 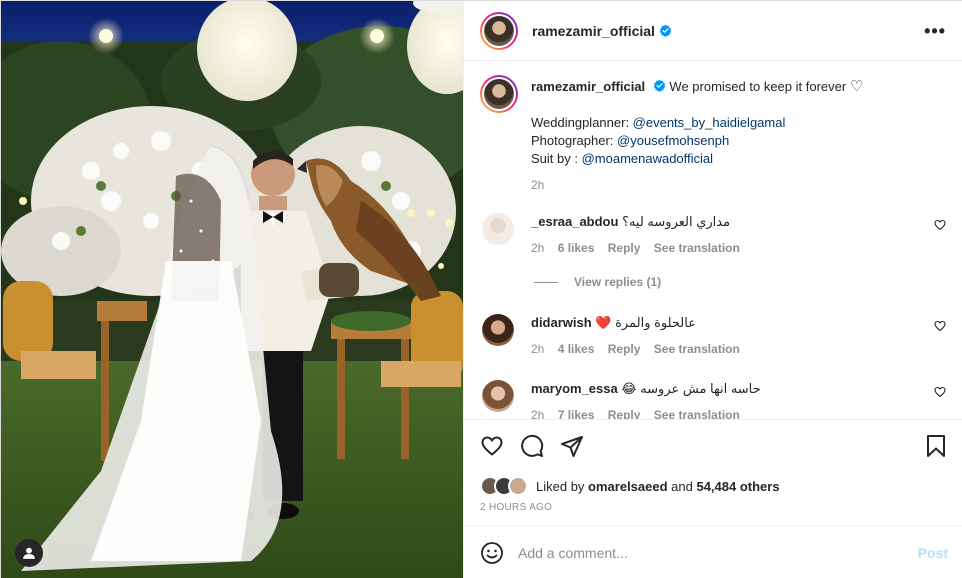 I want to click on liked-by-user-link: omarelsaeed, so click(x=628, y=486).